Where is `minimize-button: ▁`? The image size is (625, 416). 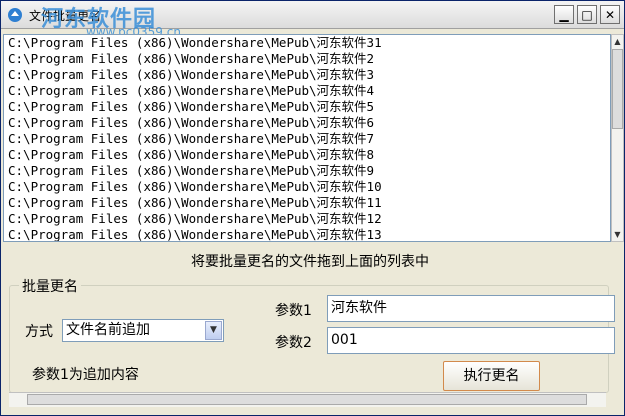
minimize-button: ▁ is located at coordinates (564, 14).